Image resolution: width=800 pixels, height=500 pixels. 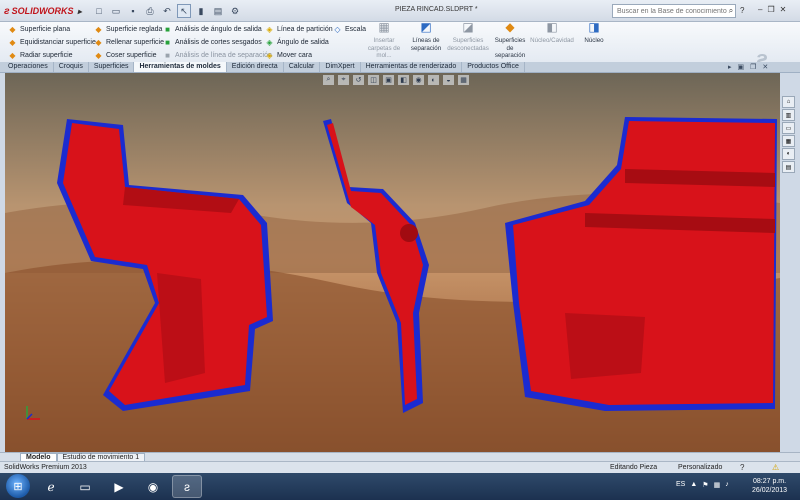 What do you see at coordinates (433, 80) in the screenshot?
I see `edit-appearance-icon: ◐` at bounding box center [433, 80].